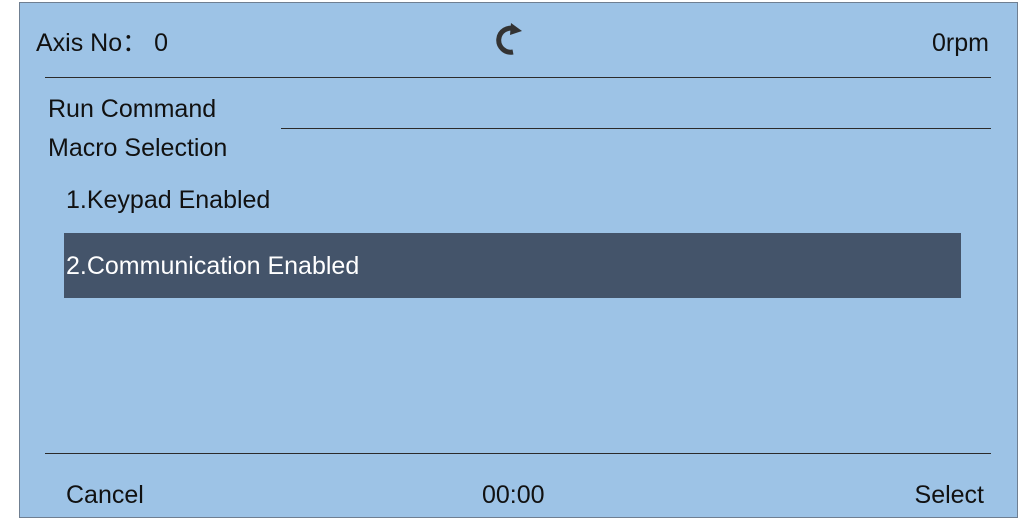 This screenshot has height=520, width=1022. Describe the element at coordinates (636, 128) in the screenshot. I see `title-divider` at that location.